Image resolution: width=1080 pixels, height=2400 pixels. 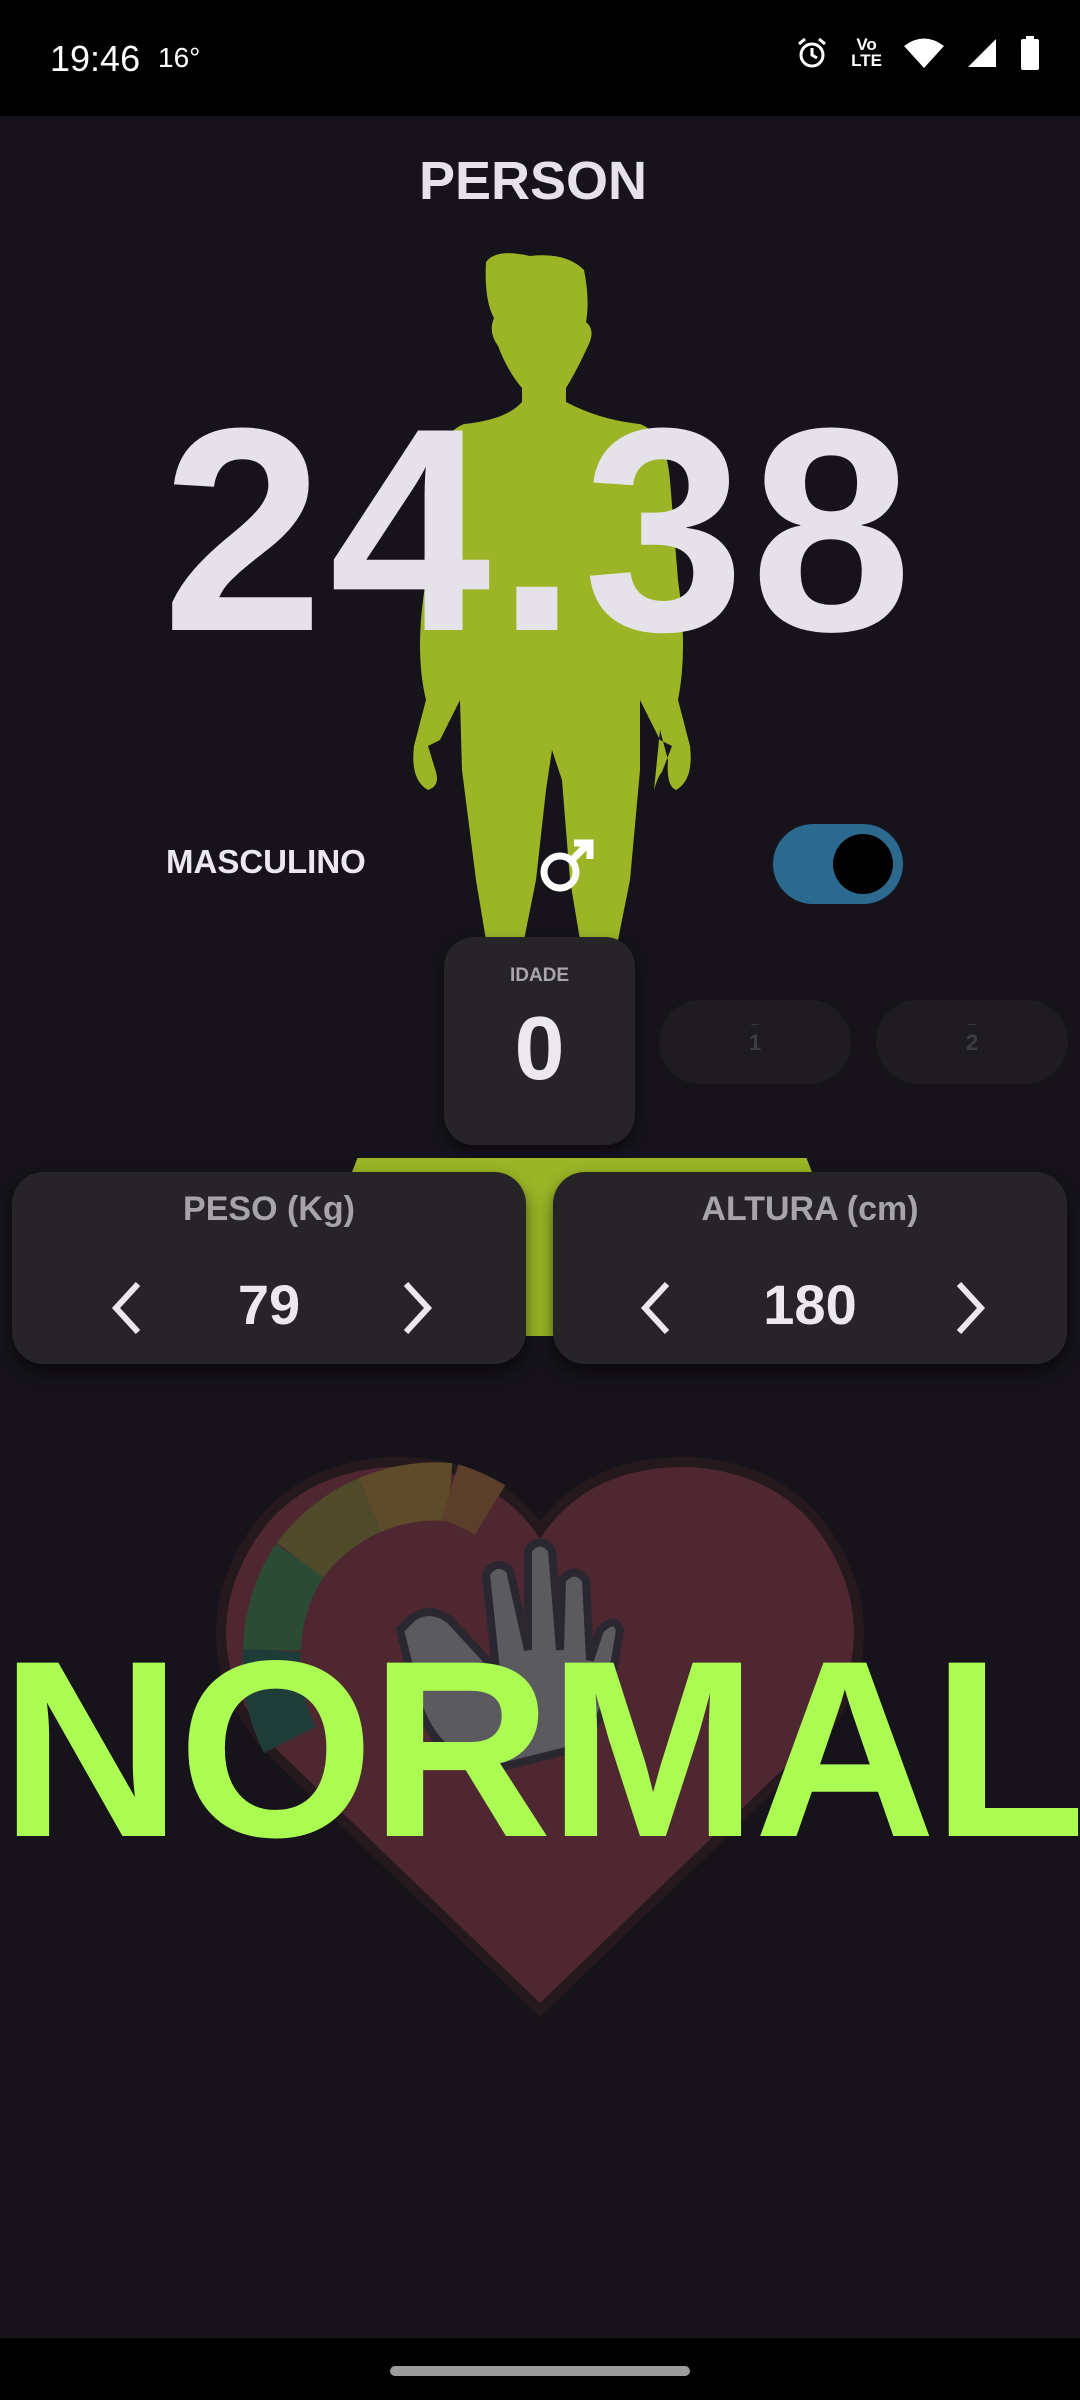 What do you see at coordinates (539, 1049) in the screenshot?
I see `age-value: 0` at bounding box center [539, 1049].